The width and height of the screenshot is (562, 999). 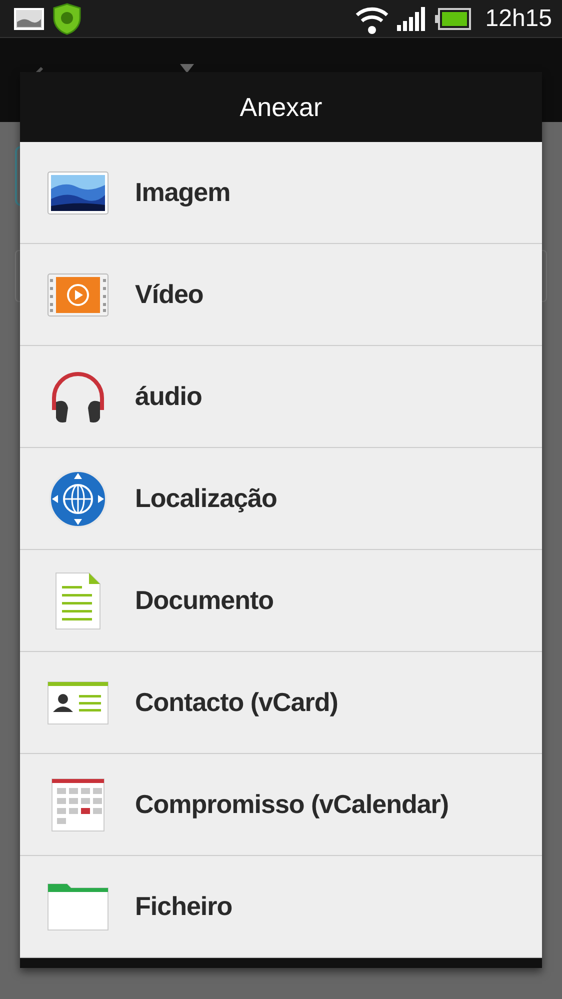 I want to click on menu-item: Localização, so click(x=281, y=499).